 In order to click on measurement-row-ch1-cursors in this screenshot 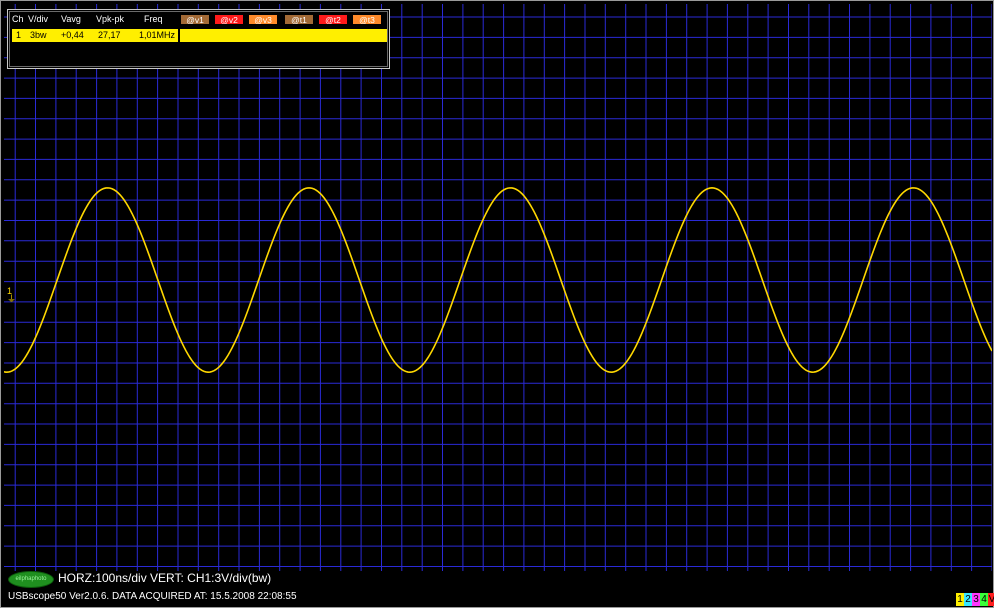, I will do `click(283, 35)`.